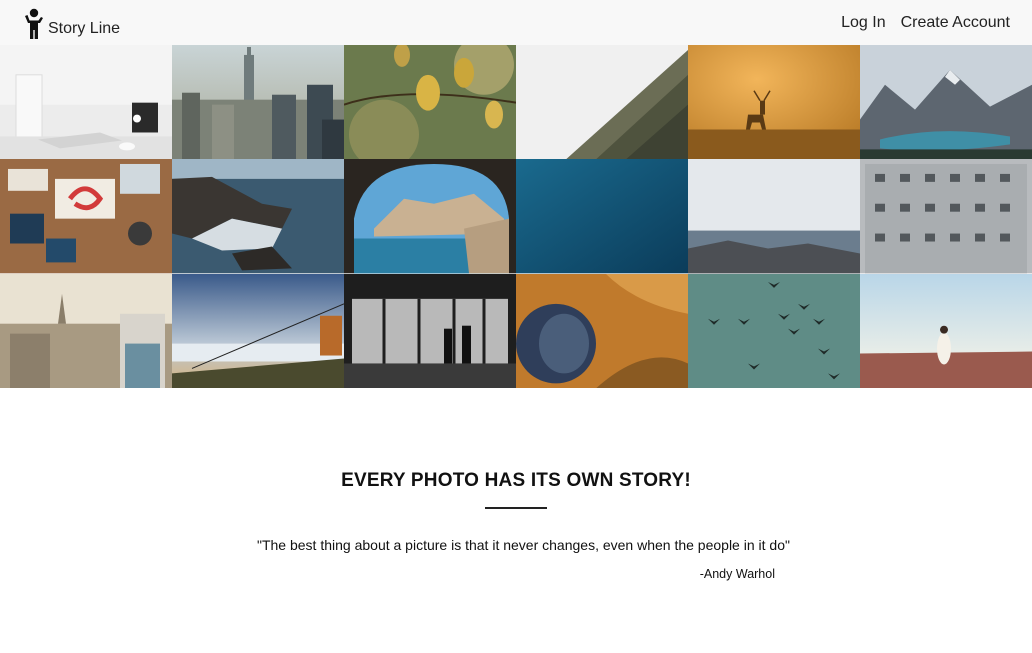 This screenshot has height=653, width=1032. Describe the element at coordinates (84, 28) in the screenshot. I see `brand-name: Story Line` at that location.